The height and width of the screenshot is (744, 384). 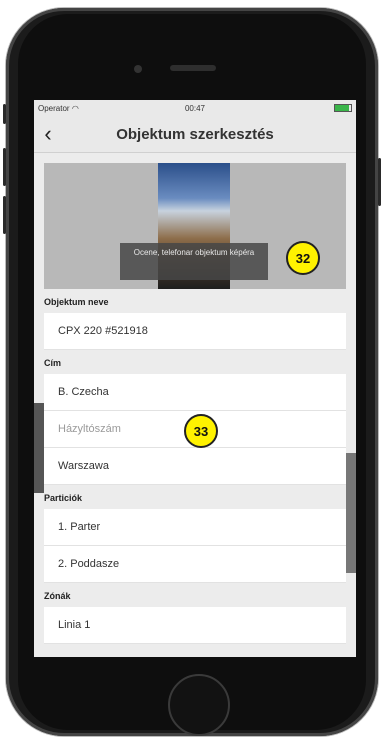 I want to click on status-time: 00:47, so click(x=195, y=108).